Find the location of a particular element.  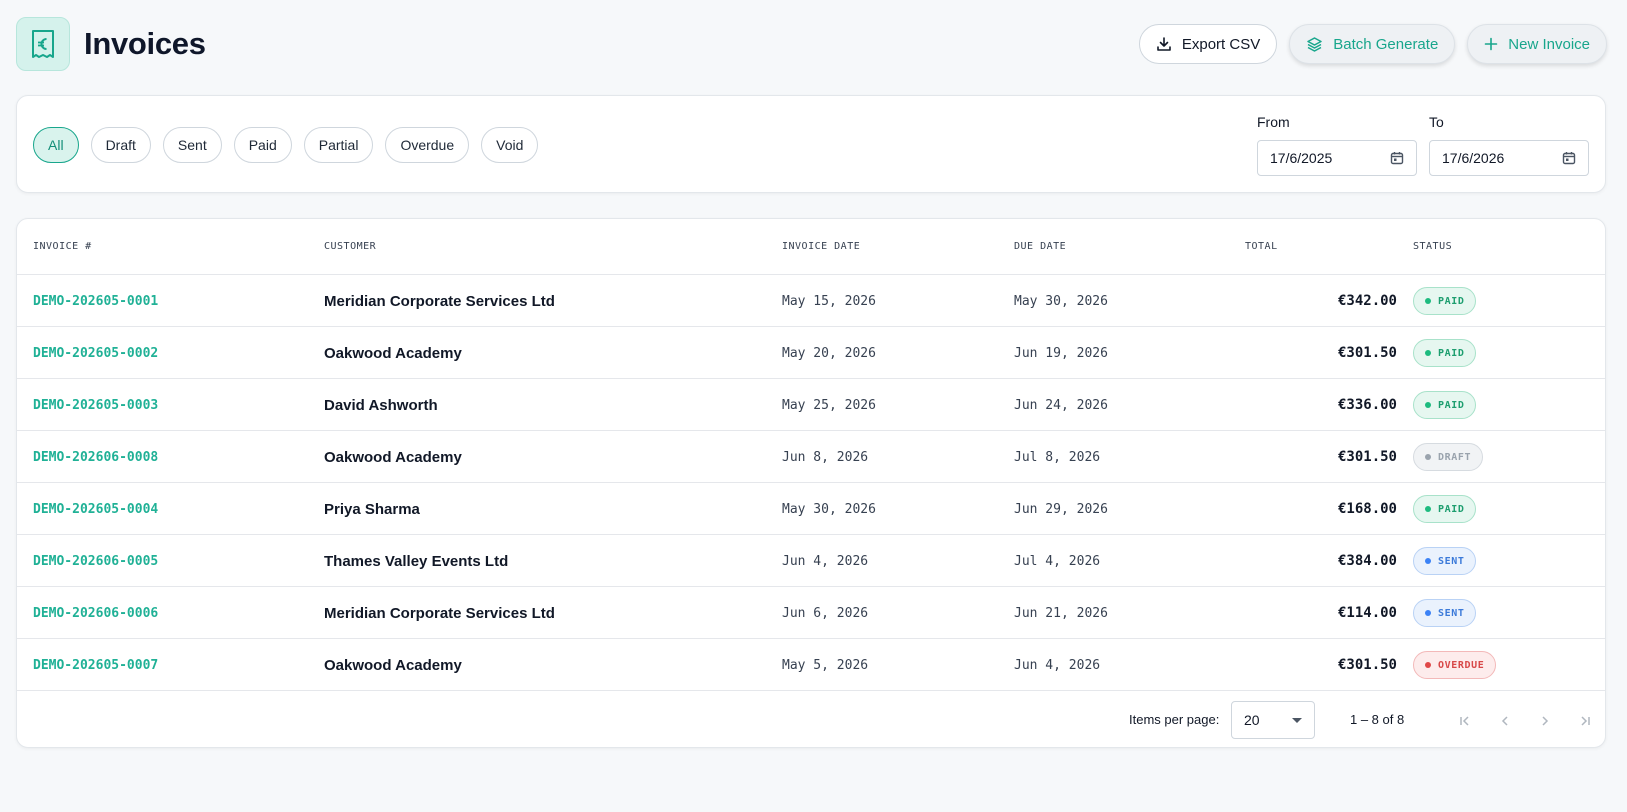

column-header-due-date: DUE DATE is located at coordinates (1040, 246).